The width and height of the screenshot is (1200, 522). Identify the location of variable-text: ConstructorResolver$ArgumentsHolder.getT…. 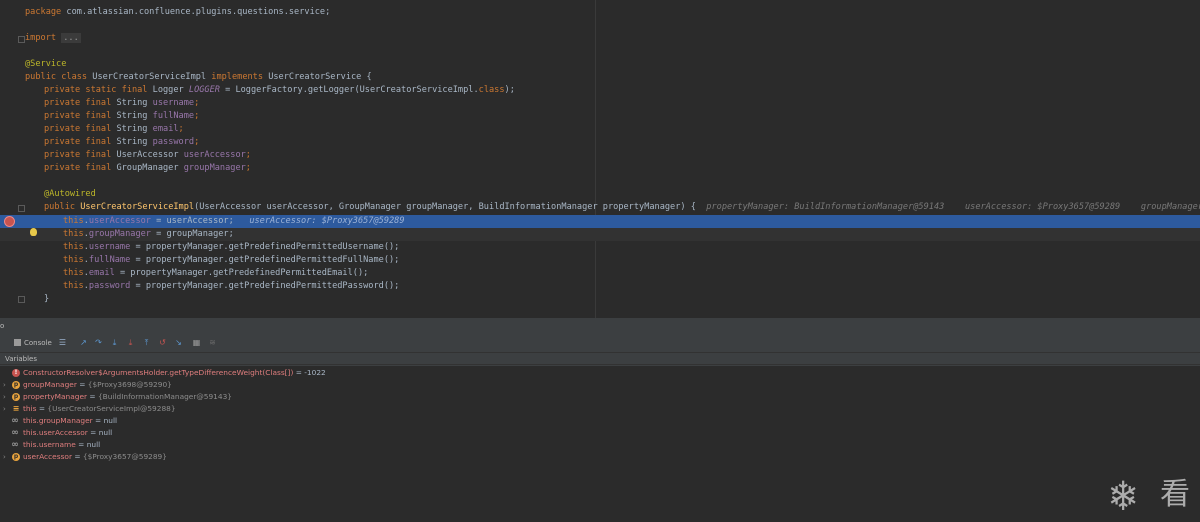
(174, 373).